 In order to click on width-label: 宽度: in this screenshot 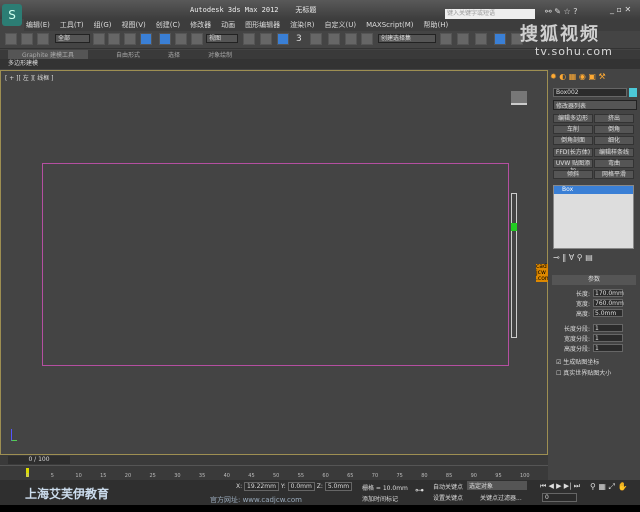, I will do `click(582, 304)`.